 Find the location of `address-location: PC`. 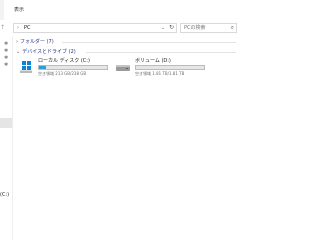

address-location: PC is located at coordinates (27, 28).